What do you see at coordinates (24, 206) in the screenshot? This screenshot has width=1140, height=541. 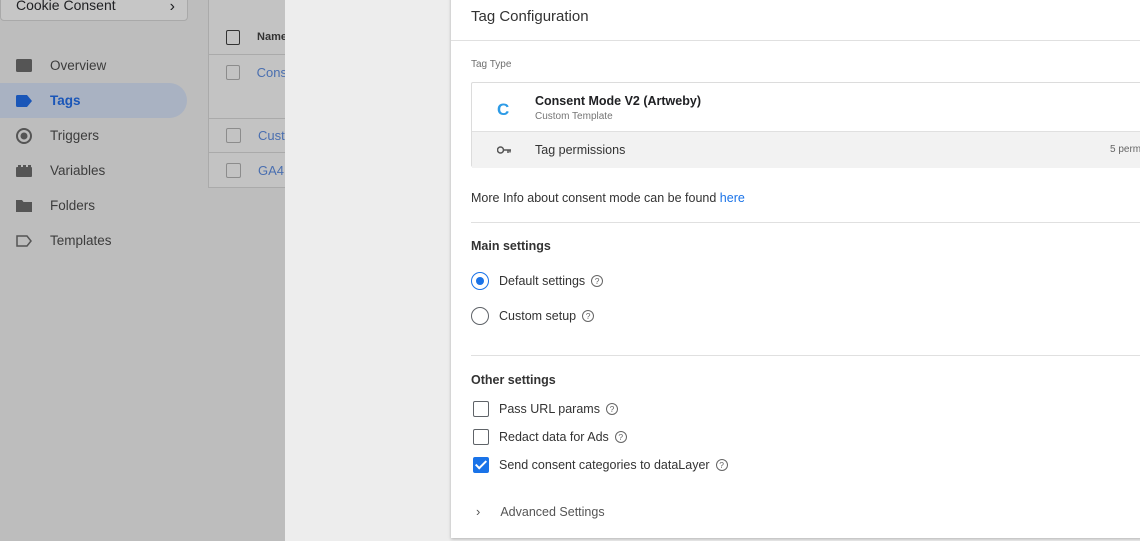 I see `folder-icon` at bounding box center [24, 206].